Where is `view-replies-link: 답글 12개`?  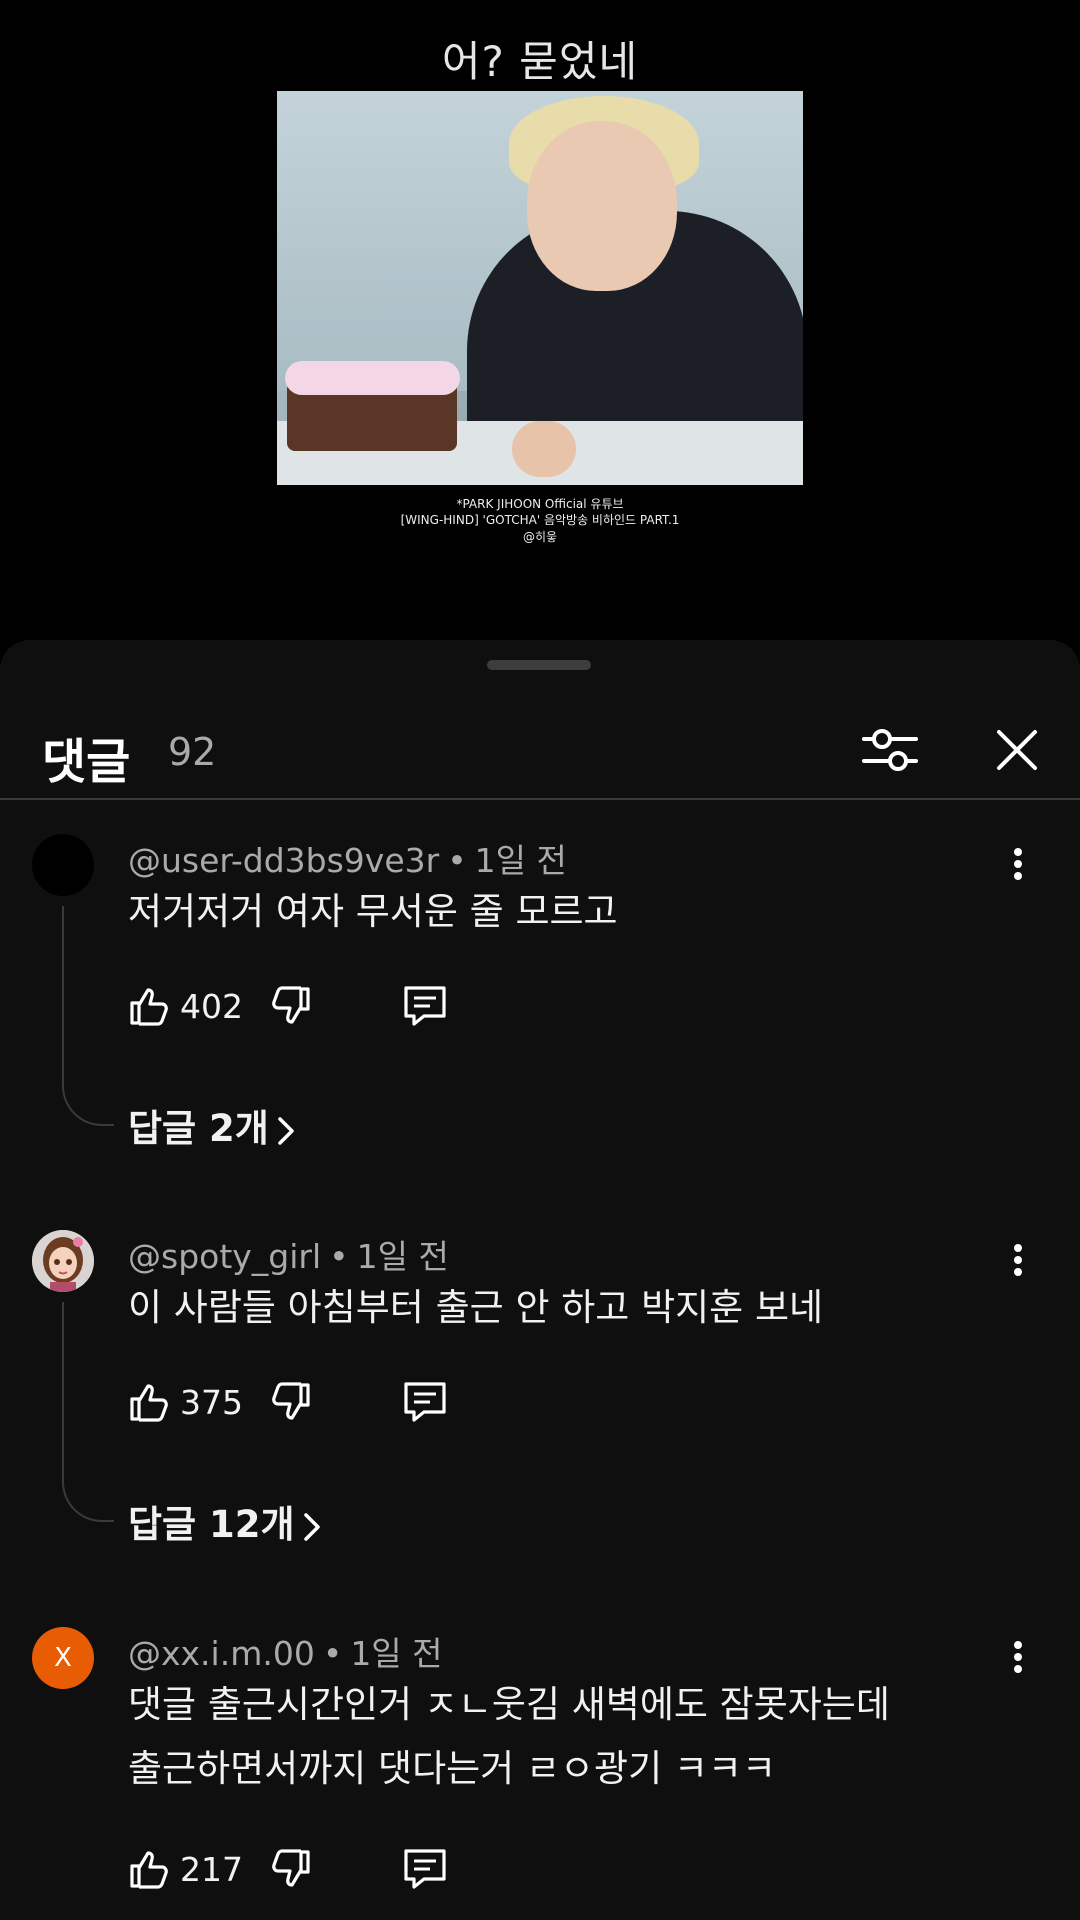
view-replies-link: 답글 12개 is located at coordinates (224, 1521).